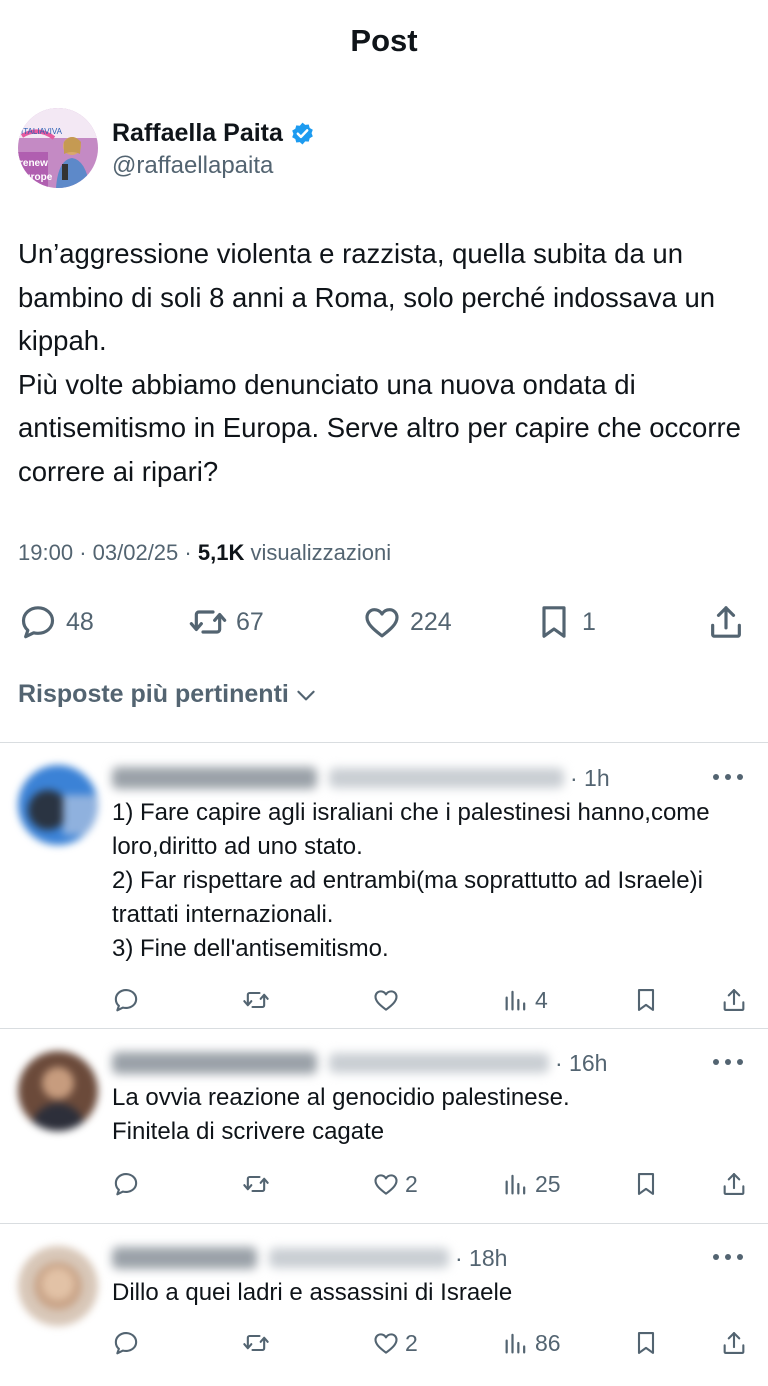 This screenshot has height=1386, width=768. I want to click on reply-actions: 2 25, so click(384, 1184).